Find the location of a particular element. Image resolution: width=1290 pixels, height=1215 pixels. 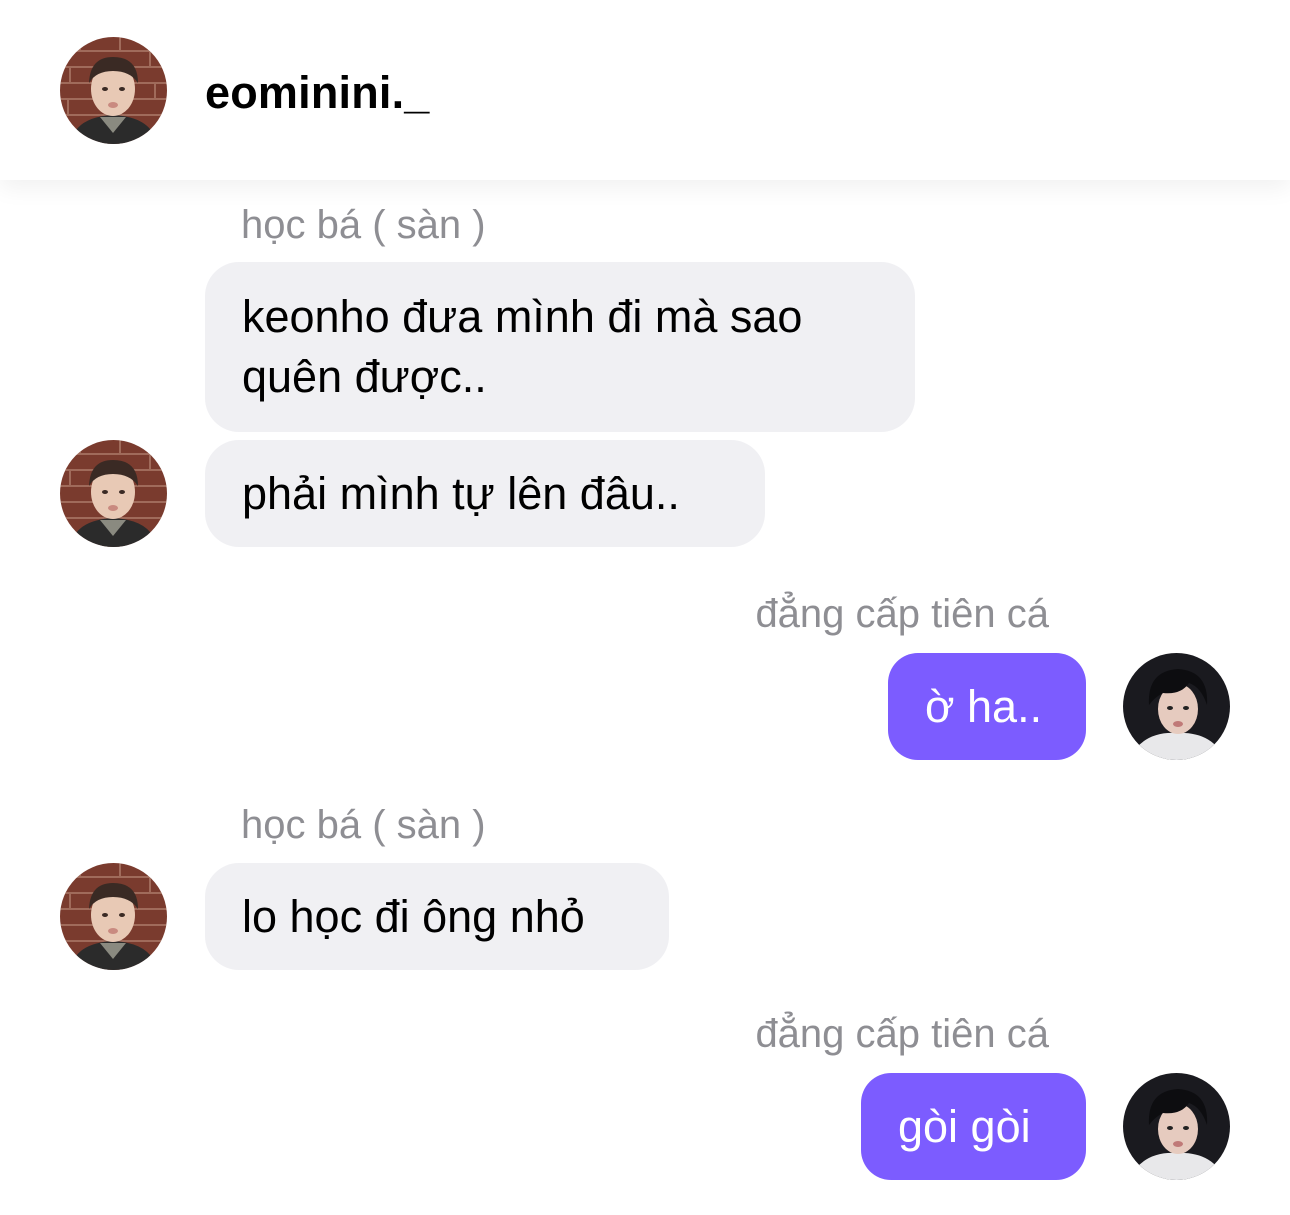

message-bubble-outgoing: gòi gòi is located at coordinates (973, 1126).